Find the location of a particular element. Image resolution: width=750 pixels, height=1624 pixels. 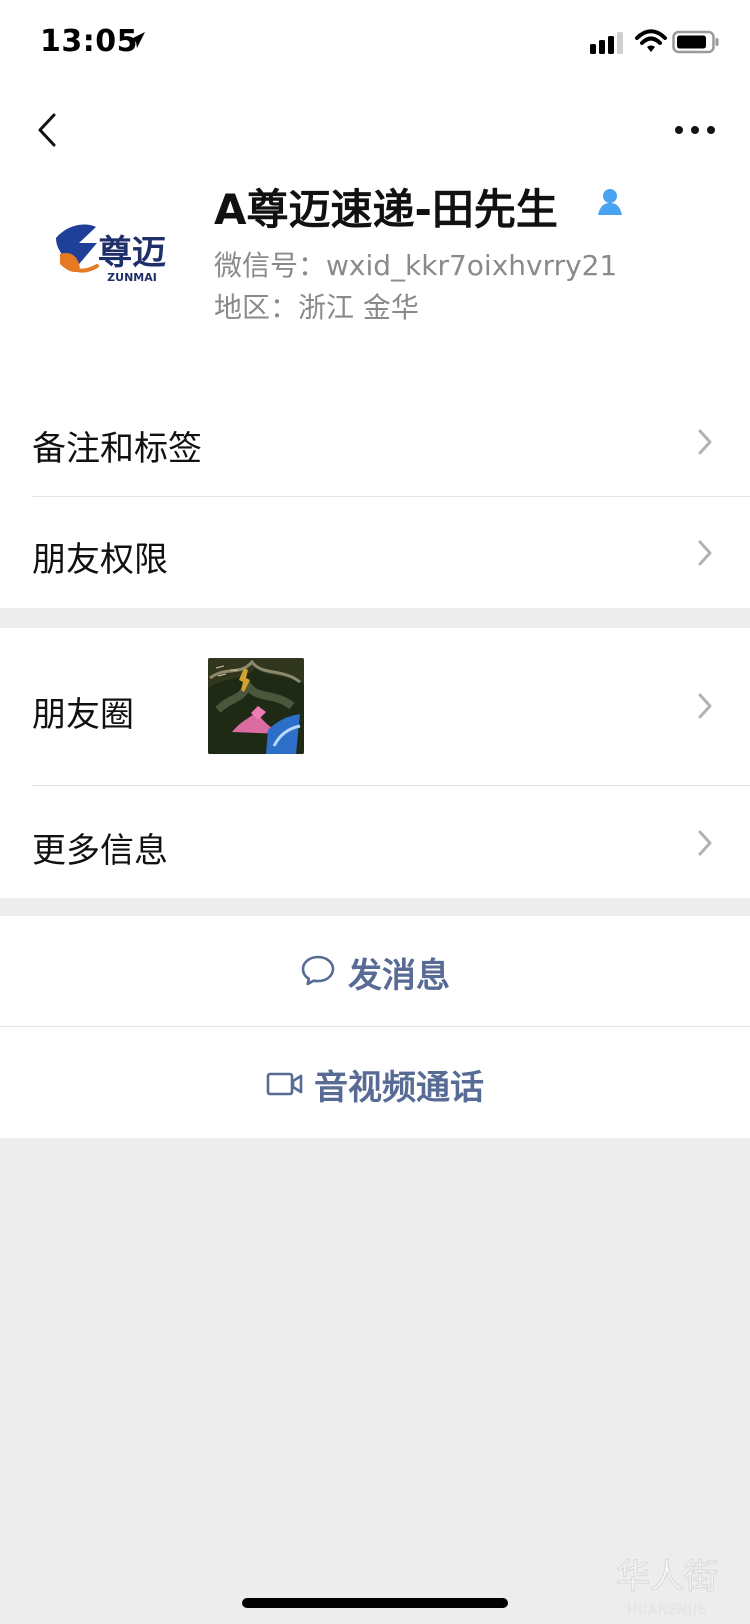

more-horizontal-icon is located at coordinates (695, 130).